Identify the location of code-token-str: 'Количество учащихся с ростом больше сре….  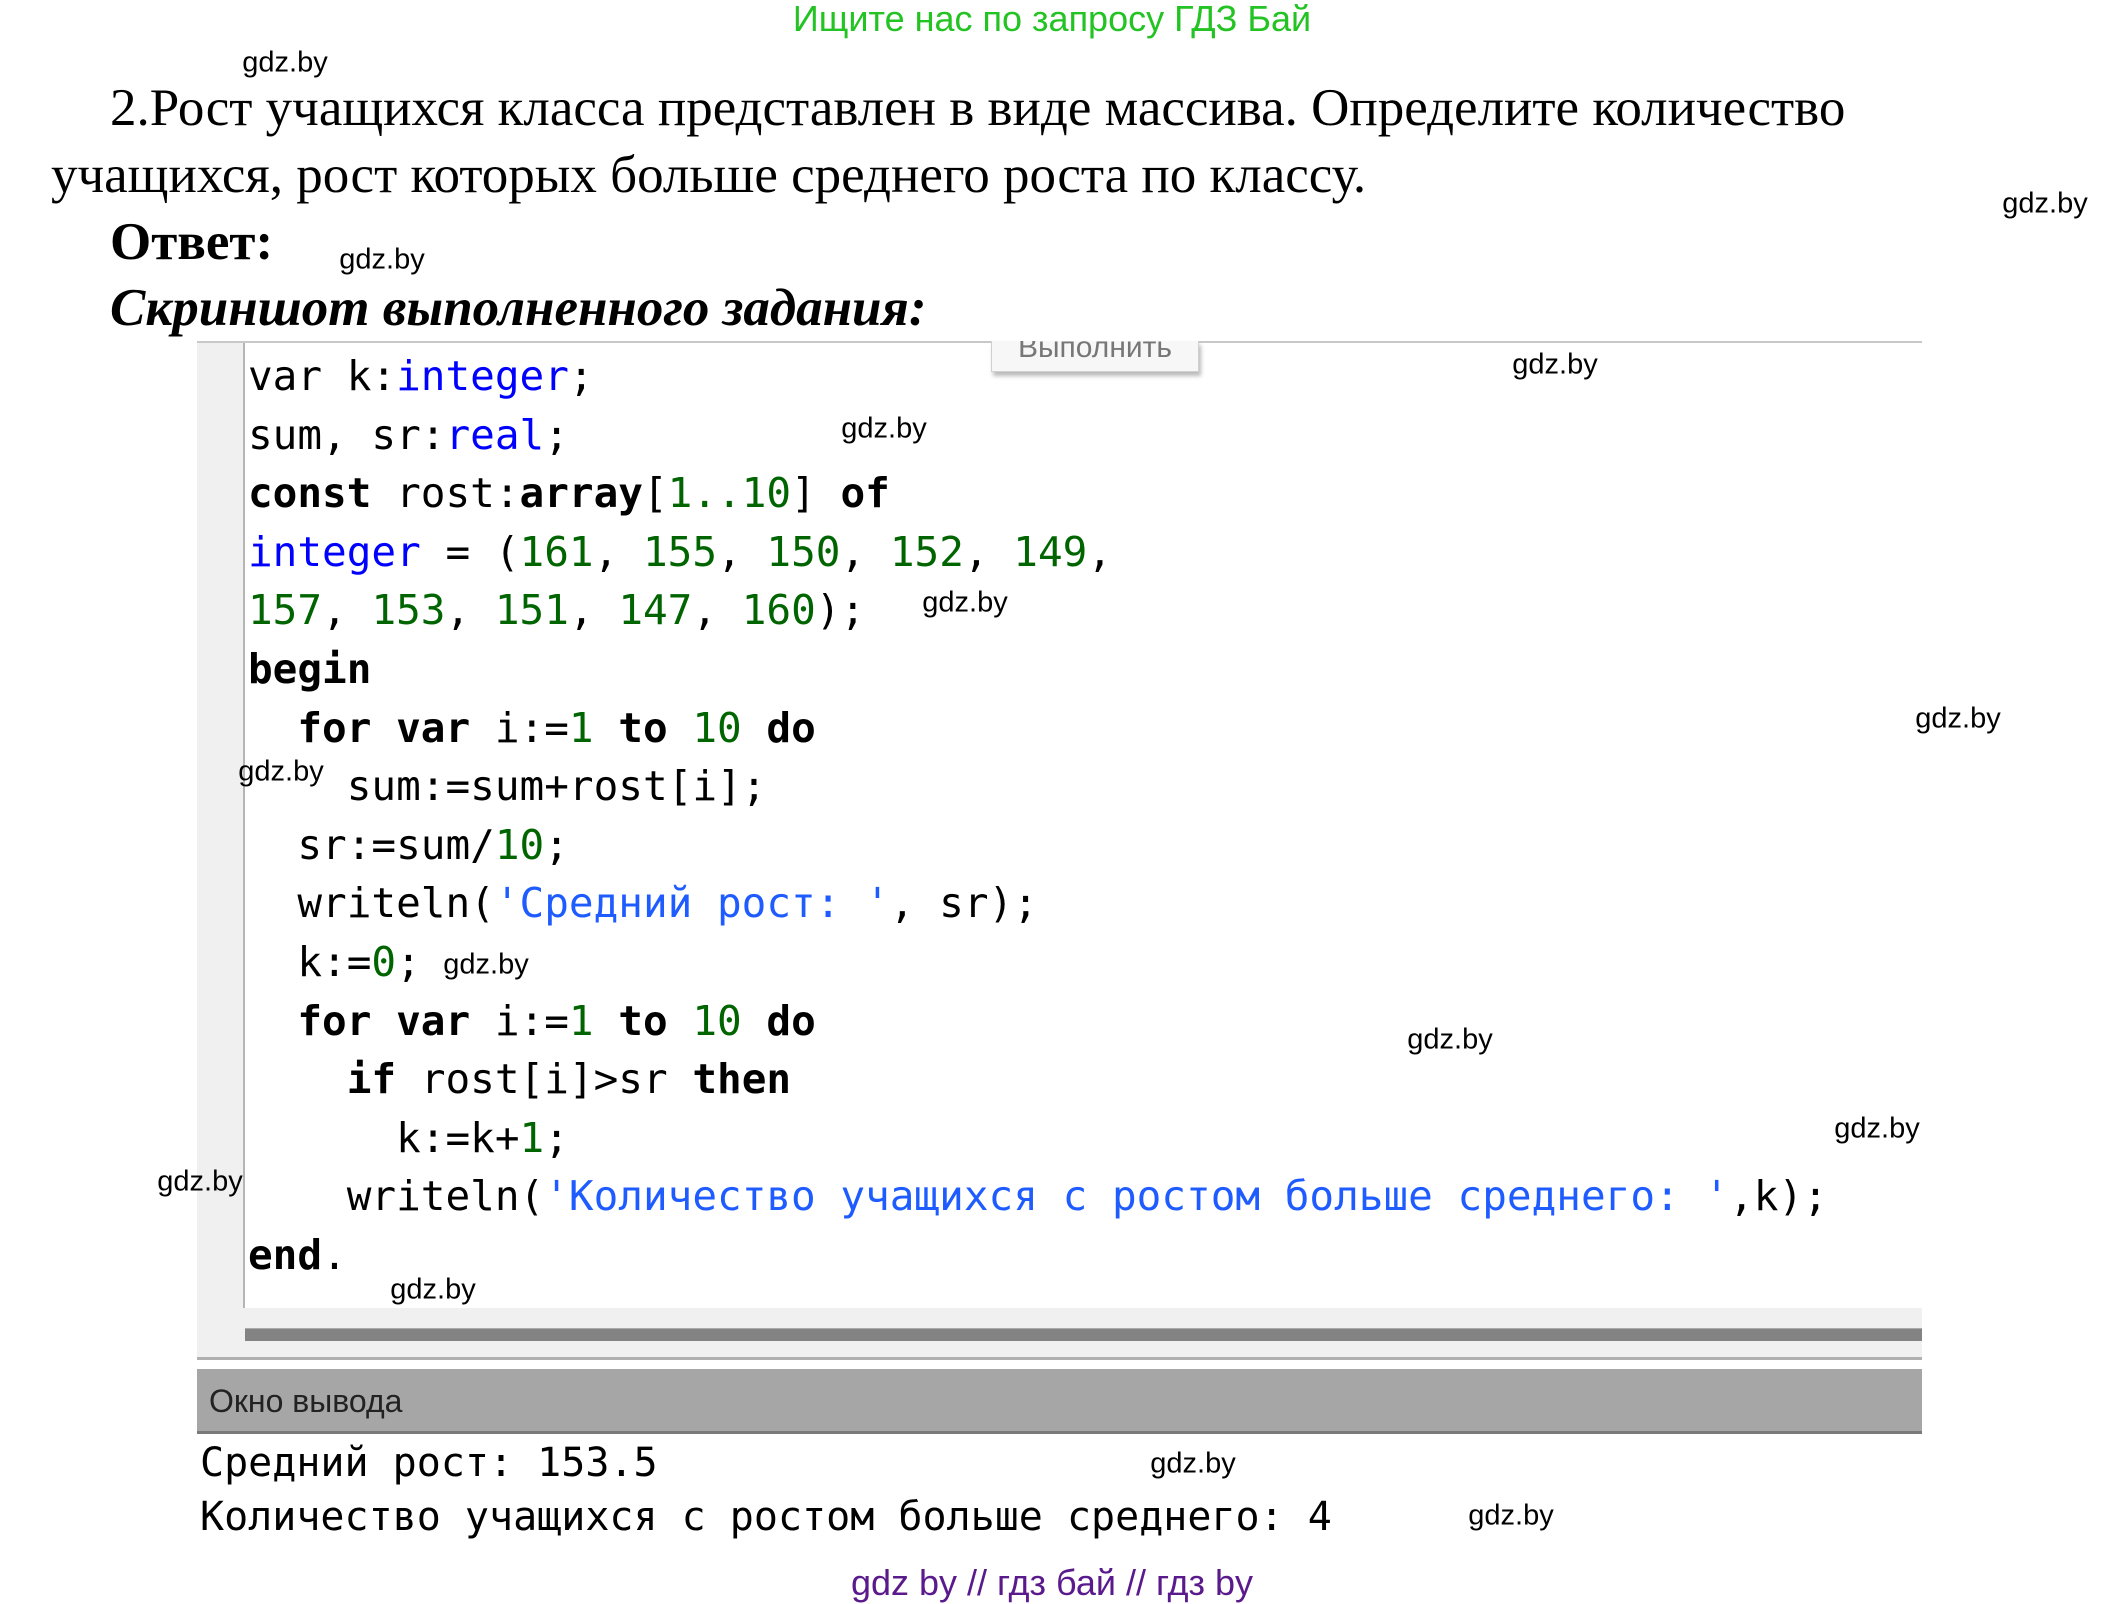
(1137, 1196).